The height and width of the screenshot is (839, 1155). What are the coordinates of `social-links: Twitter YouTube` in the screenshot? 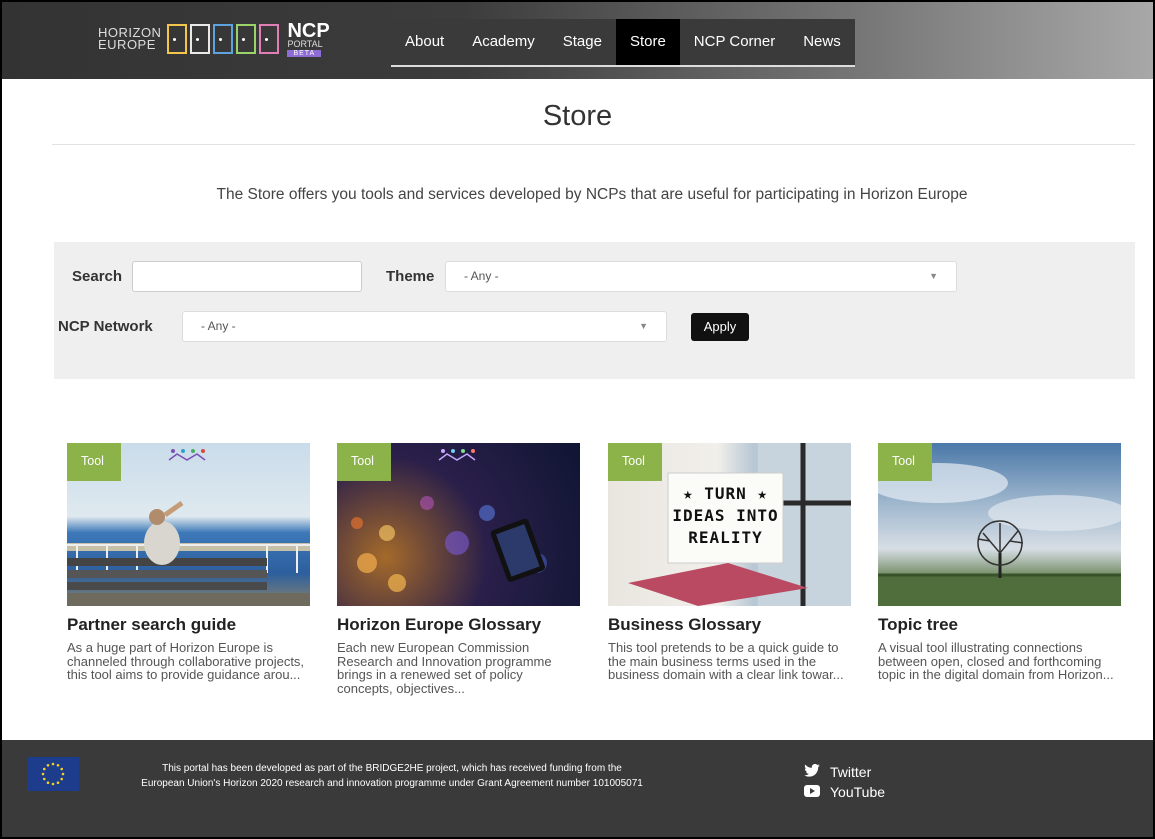 It's located at (844, 782).